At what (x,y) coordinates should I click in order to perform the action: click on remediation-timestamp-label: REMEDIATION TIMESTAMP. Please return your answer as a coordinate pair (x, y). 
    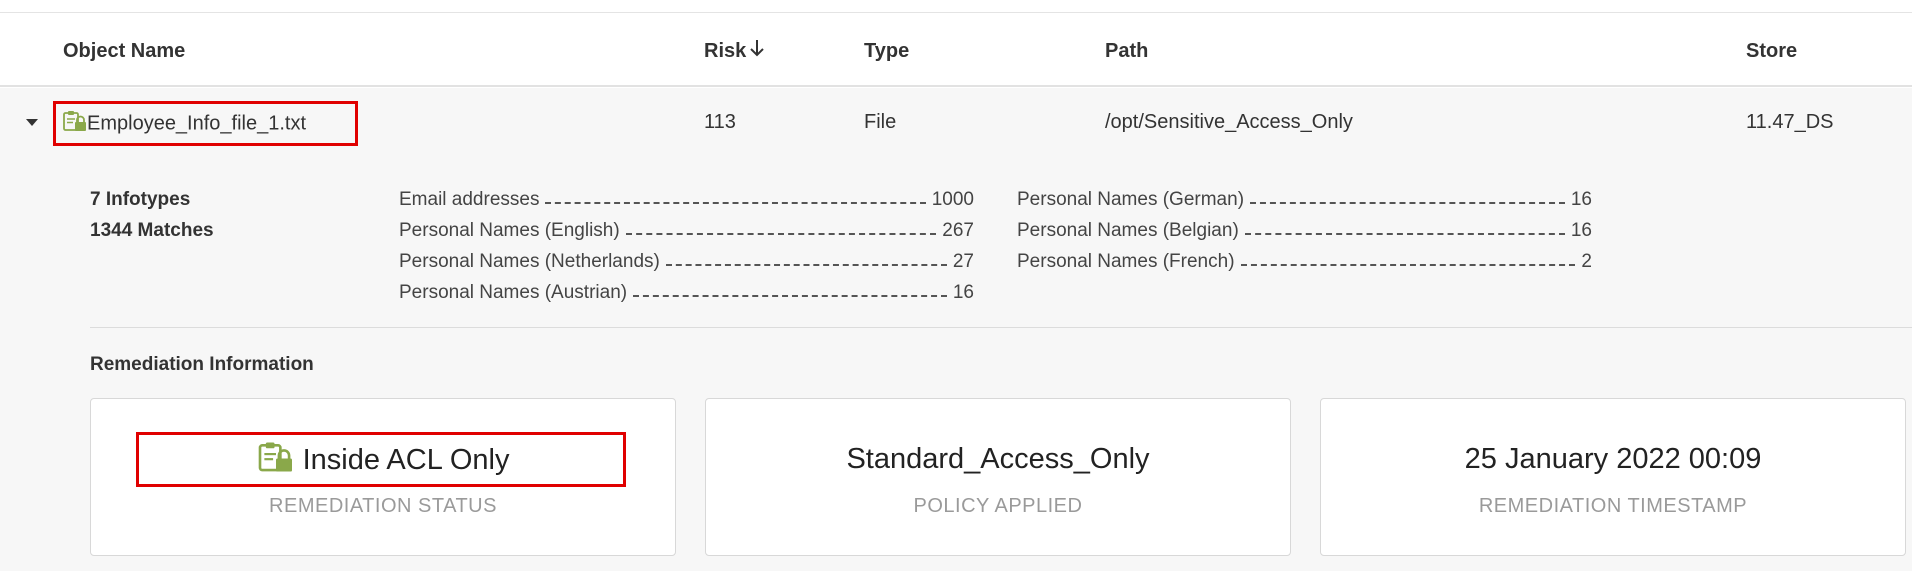
    Looking at the image, I should click on (1613, 506).